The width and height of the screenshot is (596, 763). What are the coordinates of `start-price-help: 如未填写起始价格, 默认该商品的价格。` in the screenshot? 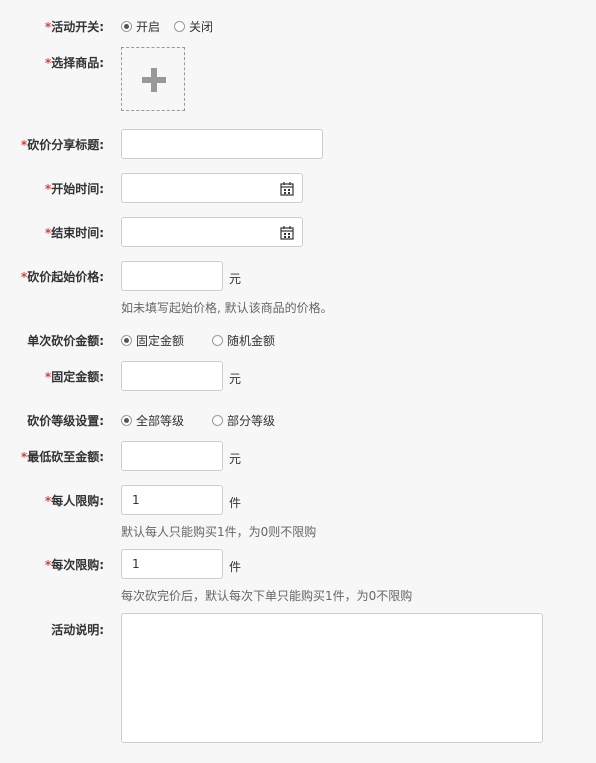 It's located at (227, 308).